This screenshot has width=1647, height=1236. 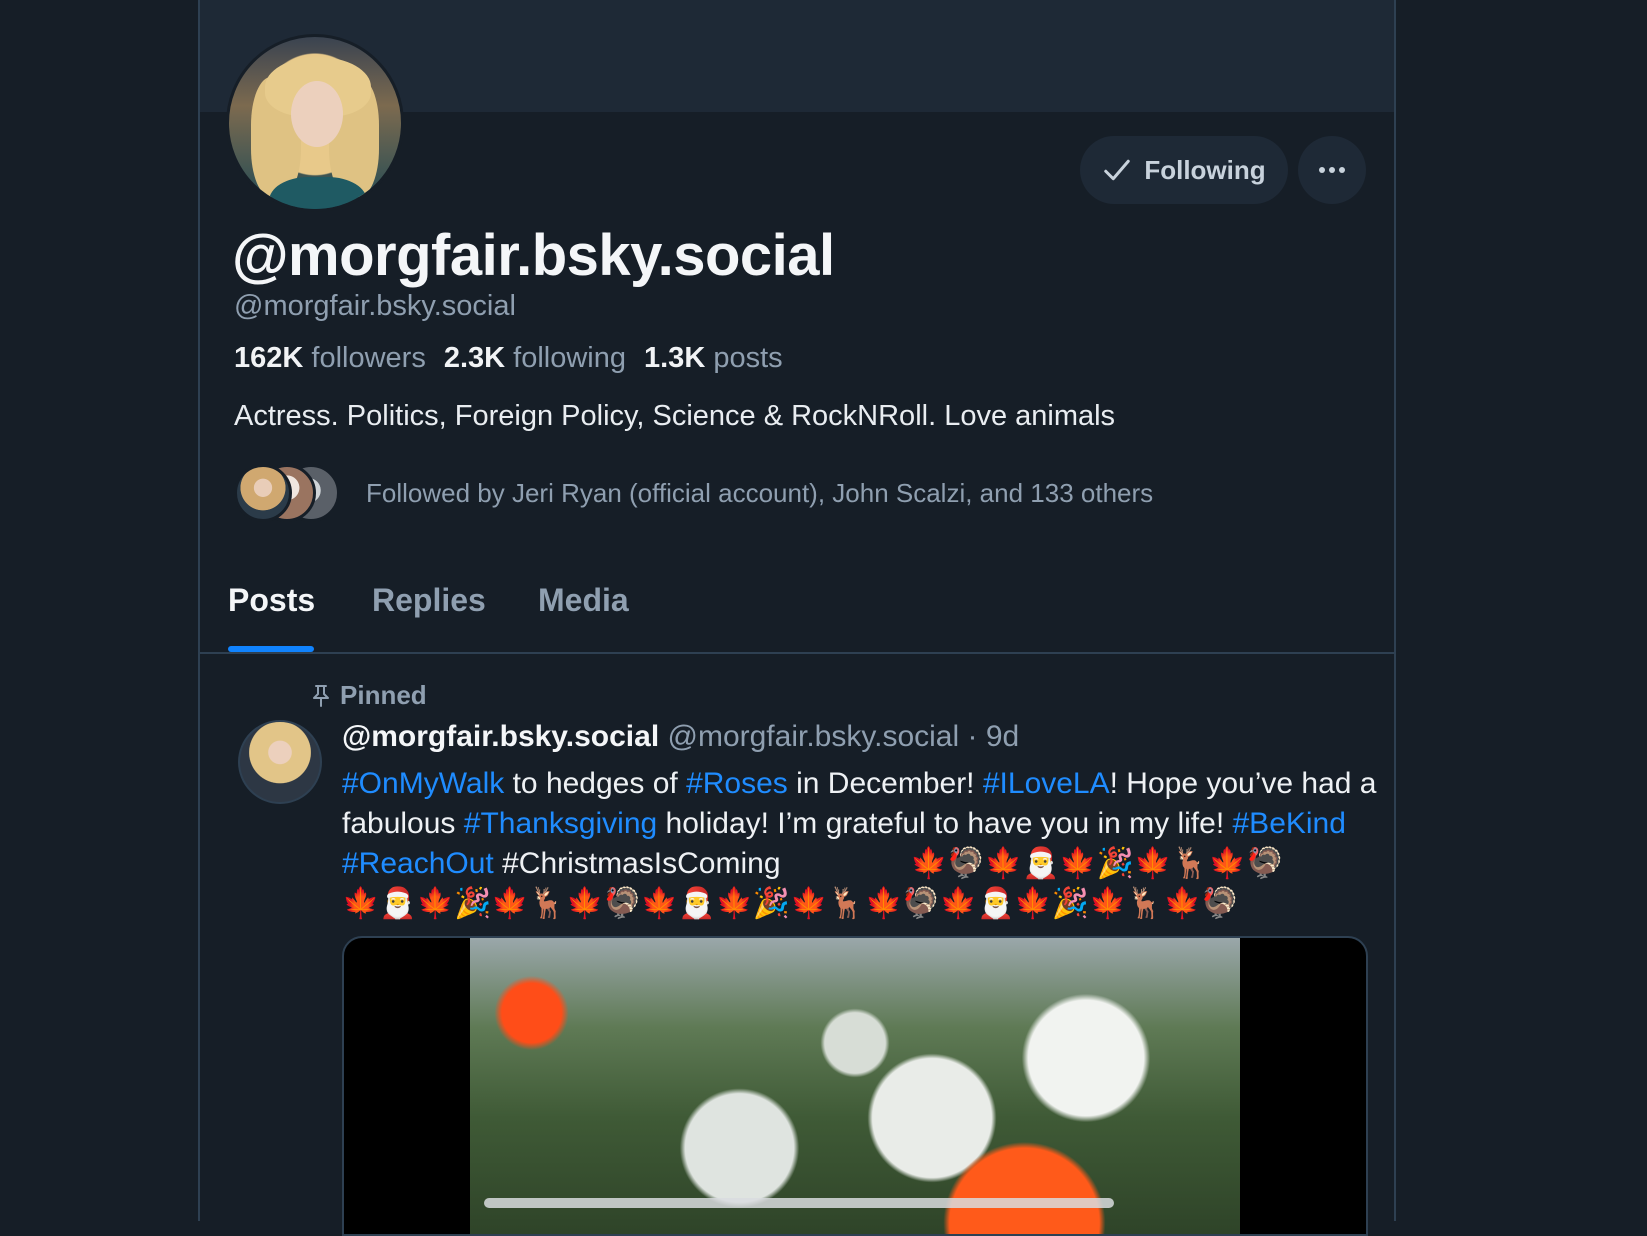 What do you see at coordinates (1097, 863) in the screenshot?
I see `post-emoji-line: 🍁🦃🍁🎅🍁🎉🍁🦌🍁🦃` at bounding box center [1097, 863].